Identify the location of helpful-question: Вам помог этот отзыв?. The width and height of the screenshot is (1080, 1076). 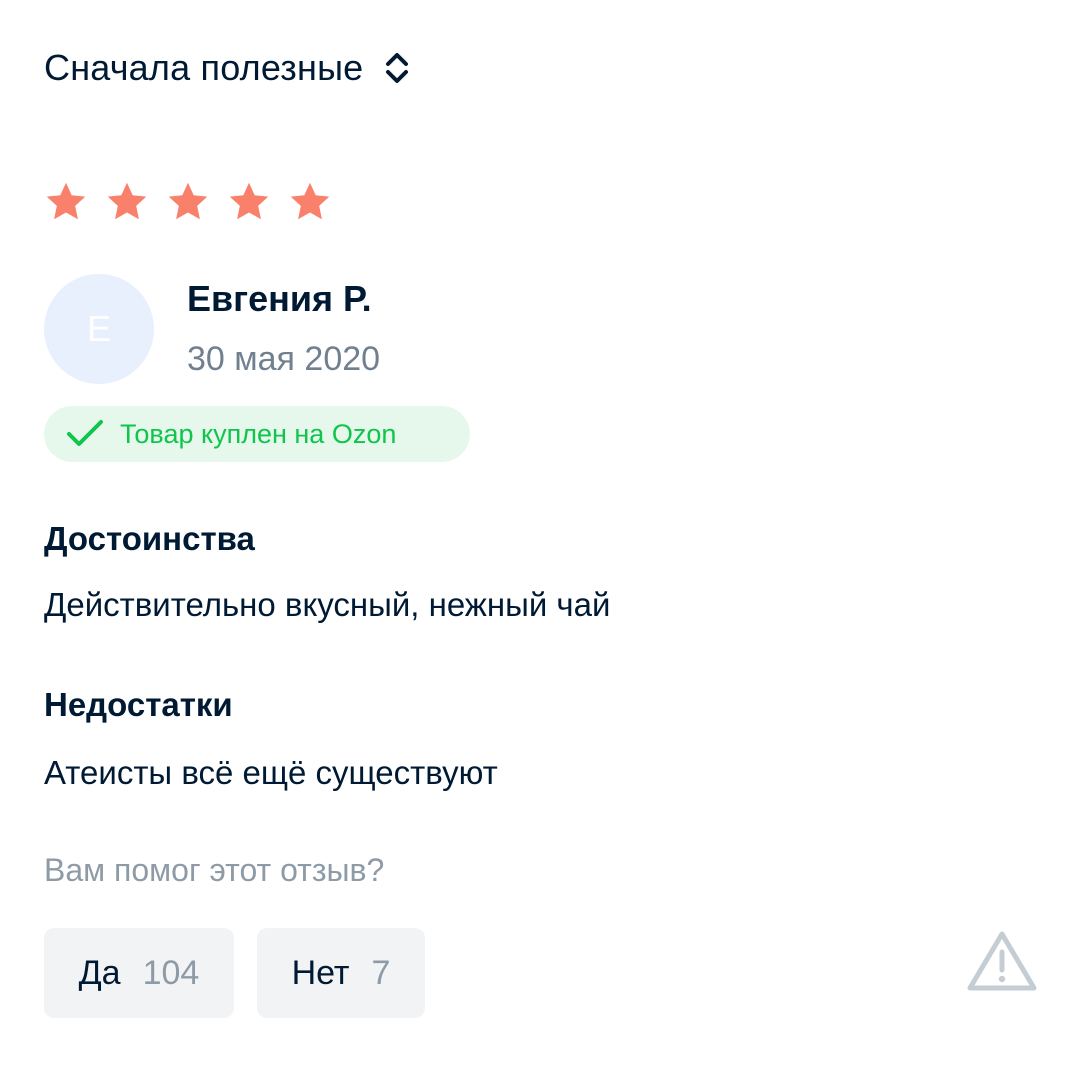
(214, 870).